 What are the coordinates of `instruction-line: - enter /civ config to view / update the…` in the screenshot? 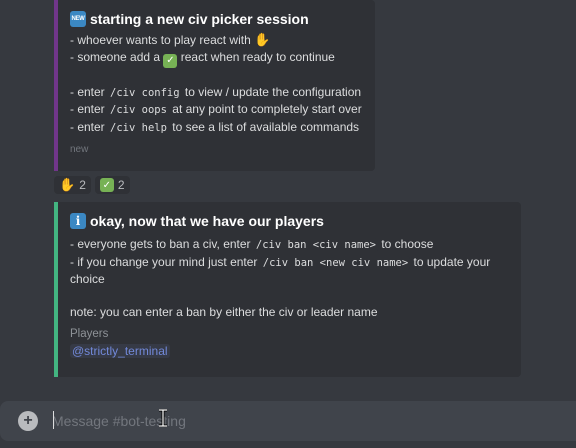 It's located at (216, 93).